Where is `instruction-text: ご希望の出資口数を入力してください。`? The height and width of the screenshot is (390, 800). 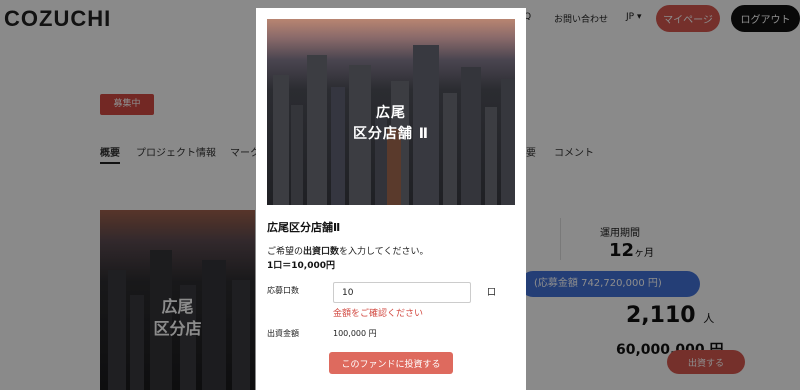 instruction-text: ご希望の出資口数を入力してください。 is located at coordinates (348, 250).